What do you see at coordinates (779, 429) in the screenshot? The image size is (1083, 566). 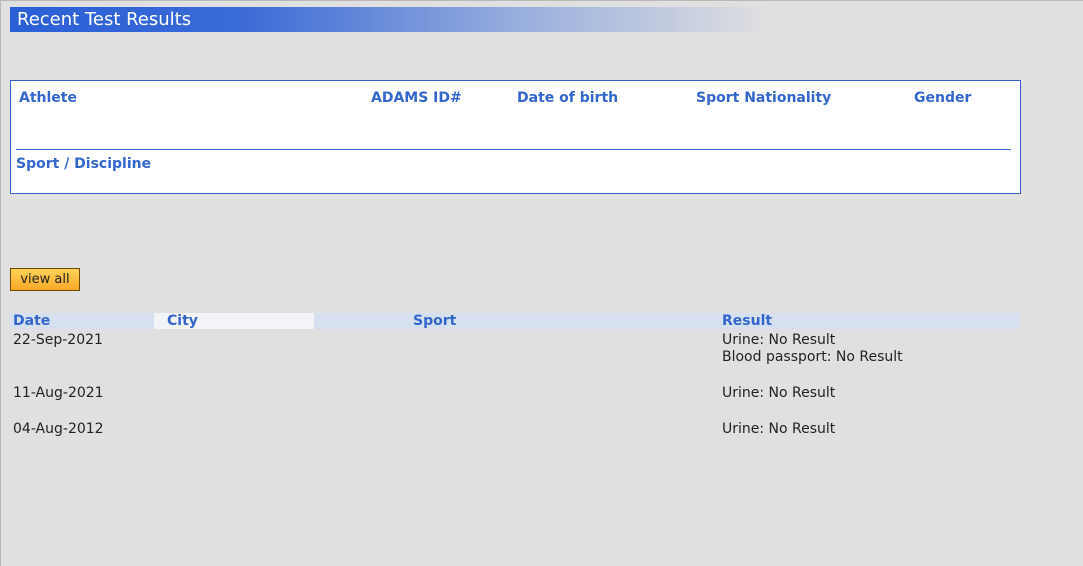 I see `row-3-result-urine: Urine: No Result` at bounding box center [779, 429].